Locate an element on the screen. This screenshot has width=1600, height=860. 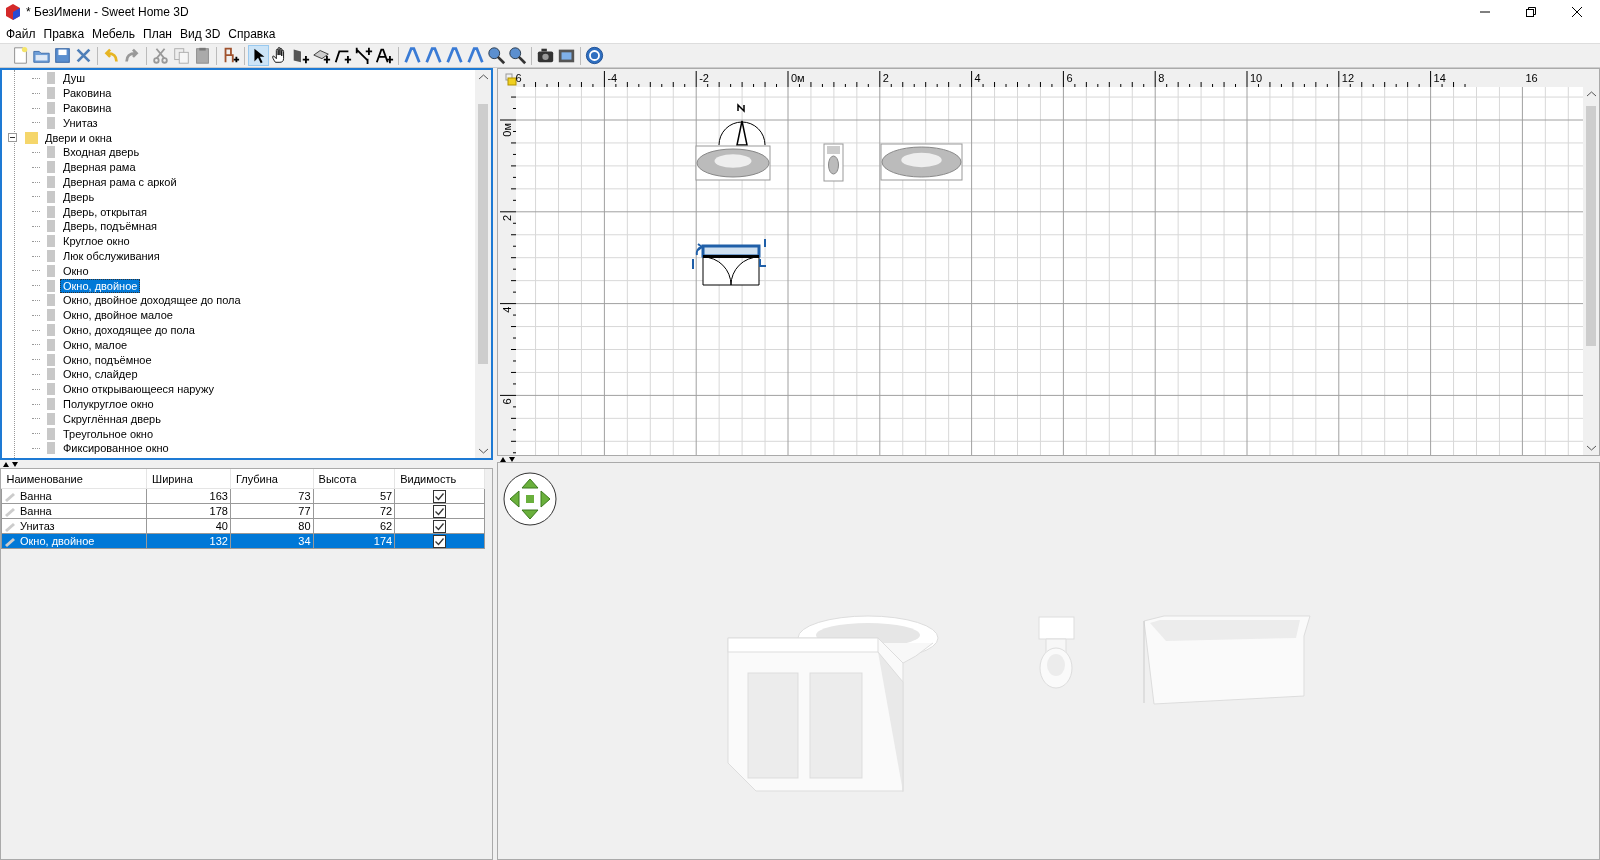
app-icon is located at coordinates (13, 12).